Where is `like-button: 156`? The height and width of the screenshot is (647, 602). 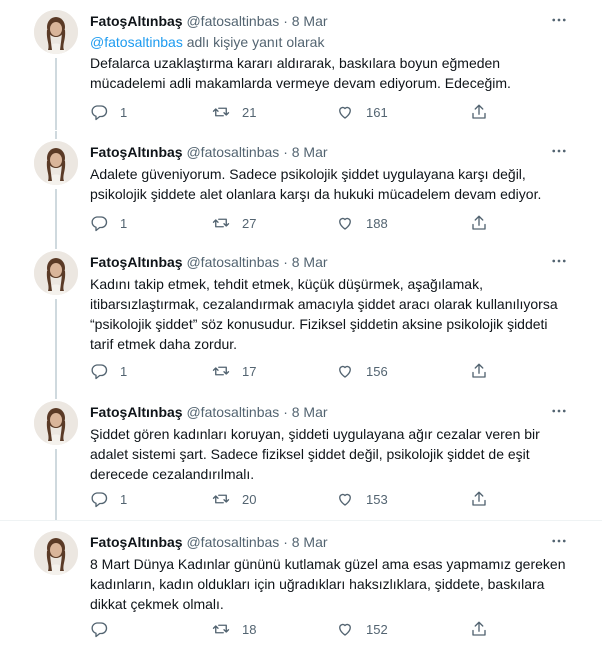 like-button: 156 is located at coordinates (362, 371).